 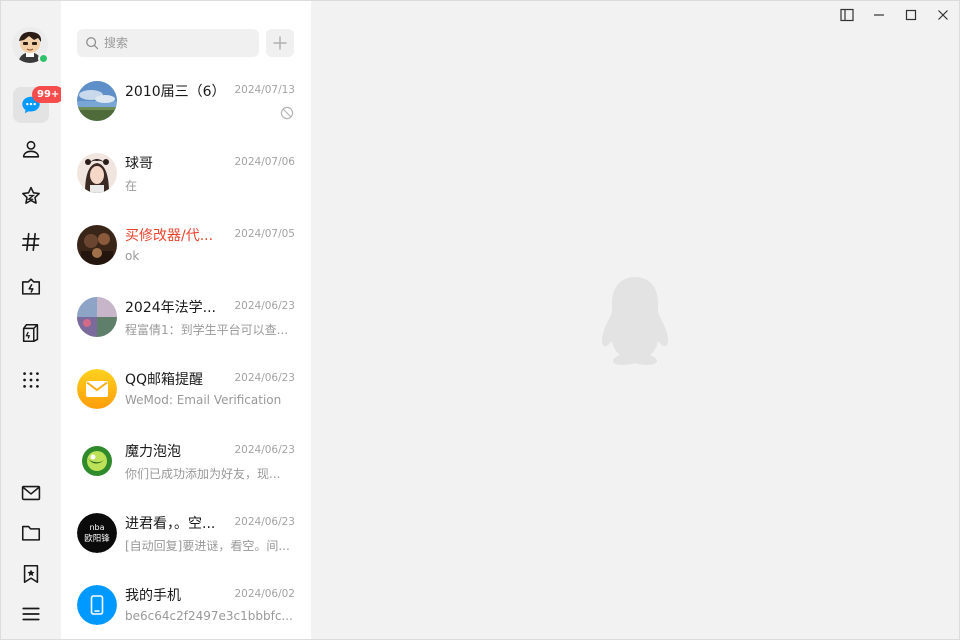 I want to click on conversation-preview: 在, so click(x=131, y=186).